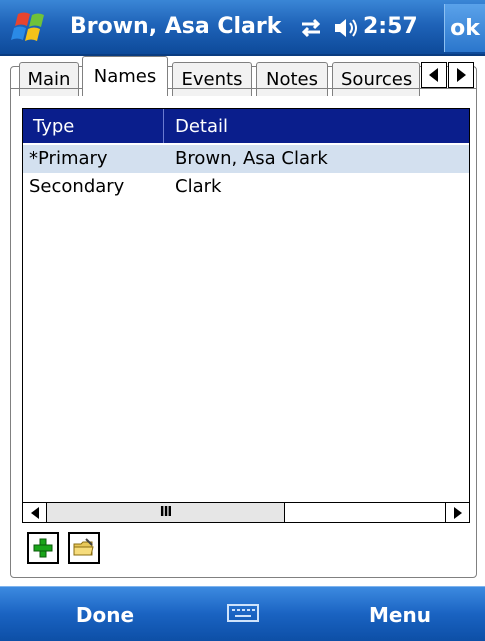  I want to click on tab-sources: Sources, so click(376, 79).